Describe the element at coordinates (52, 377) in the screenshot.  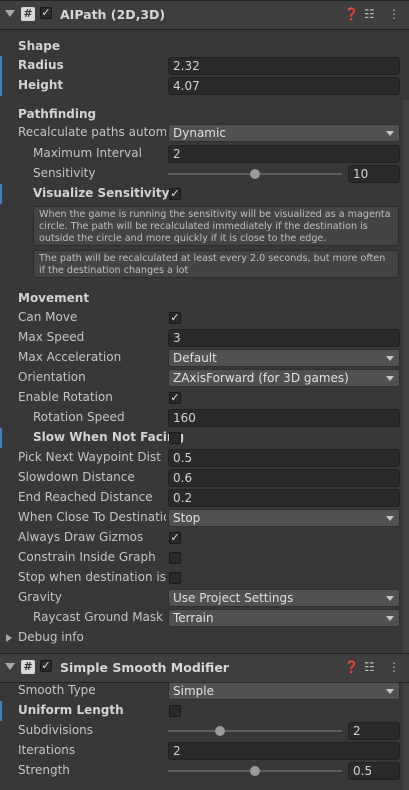
I see `orientation-label: Orientation` at that location.